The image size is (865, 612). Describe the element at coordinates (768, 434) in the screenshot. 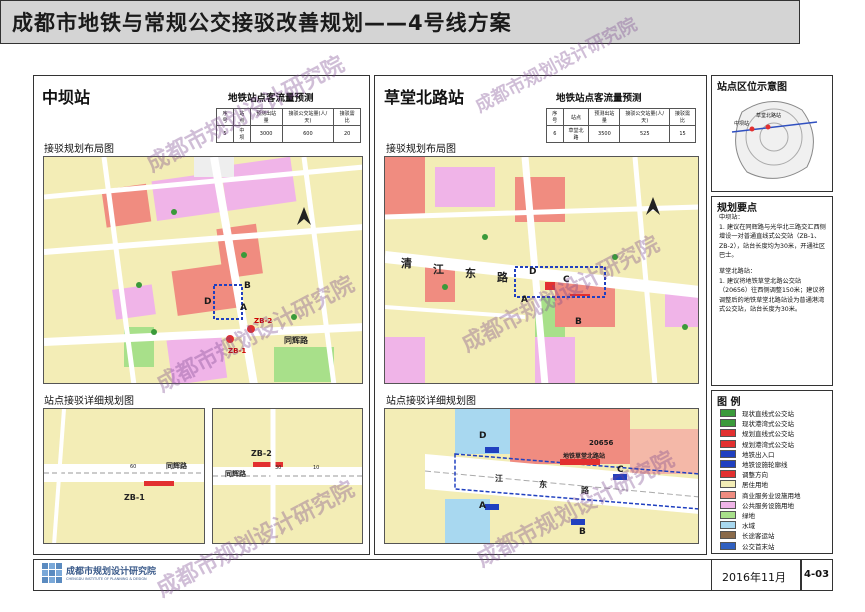

I see `legend-label: 规划直线式公交站` at that location.